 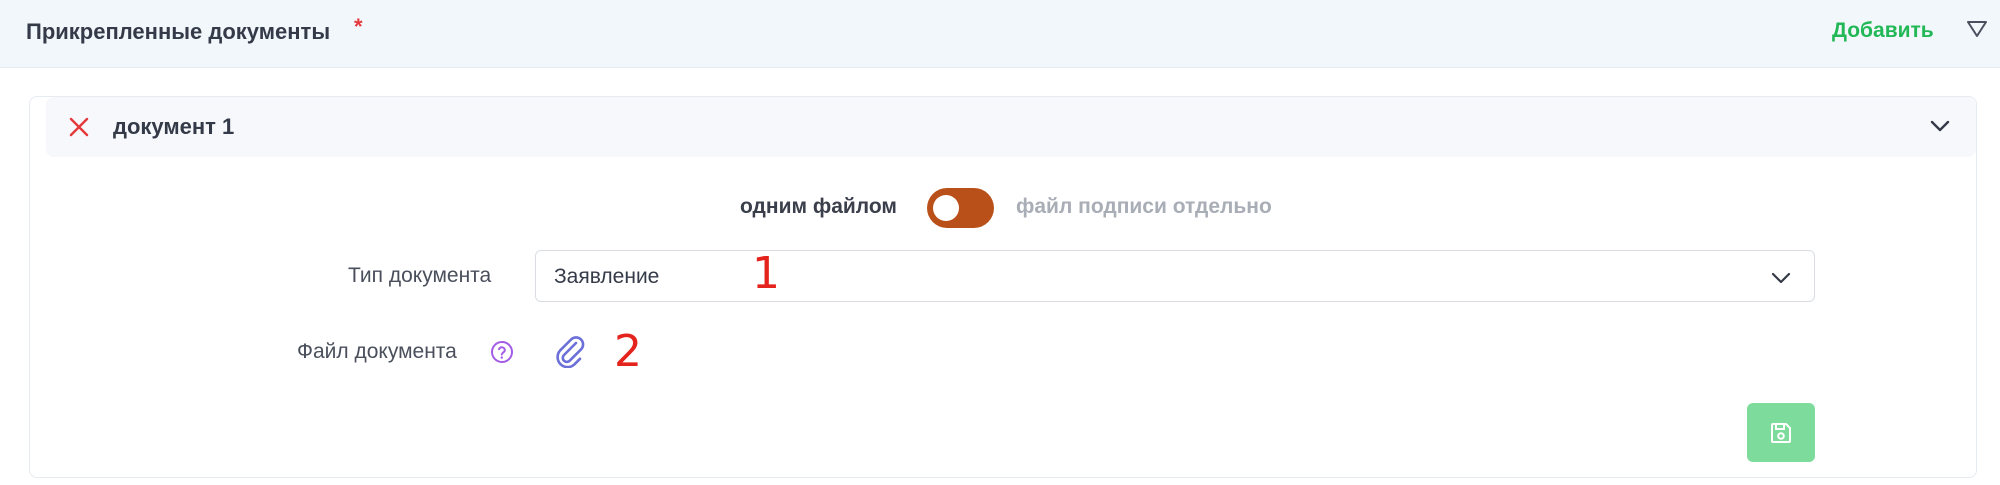 What do you see at coordinates (1883, 31) in the screenshot?
I see `add-document-button: Добавить` at bounding box center [1883, 31].